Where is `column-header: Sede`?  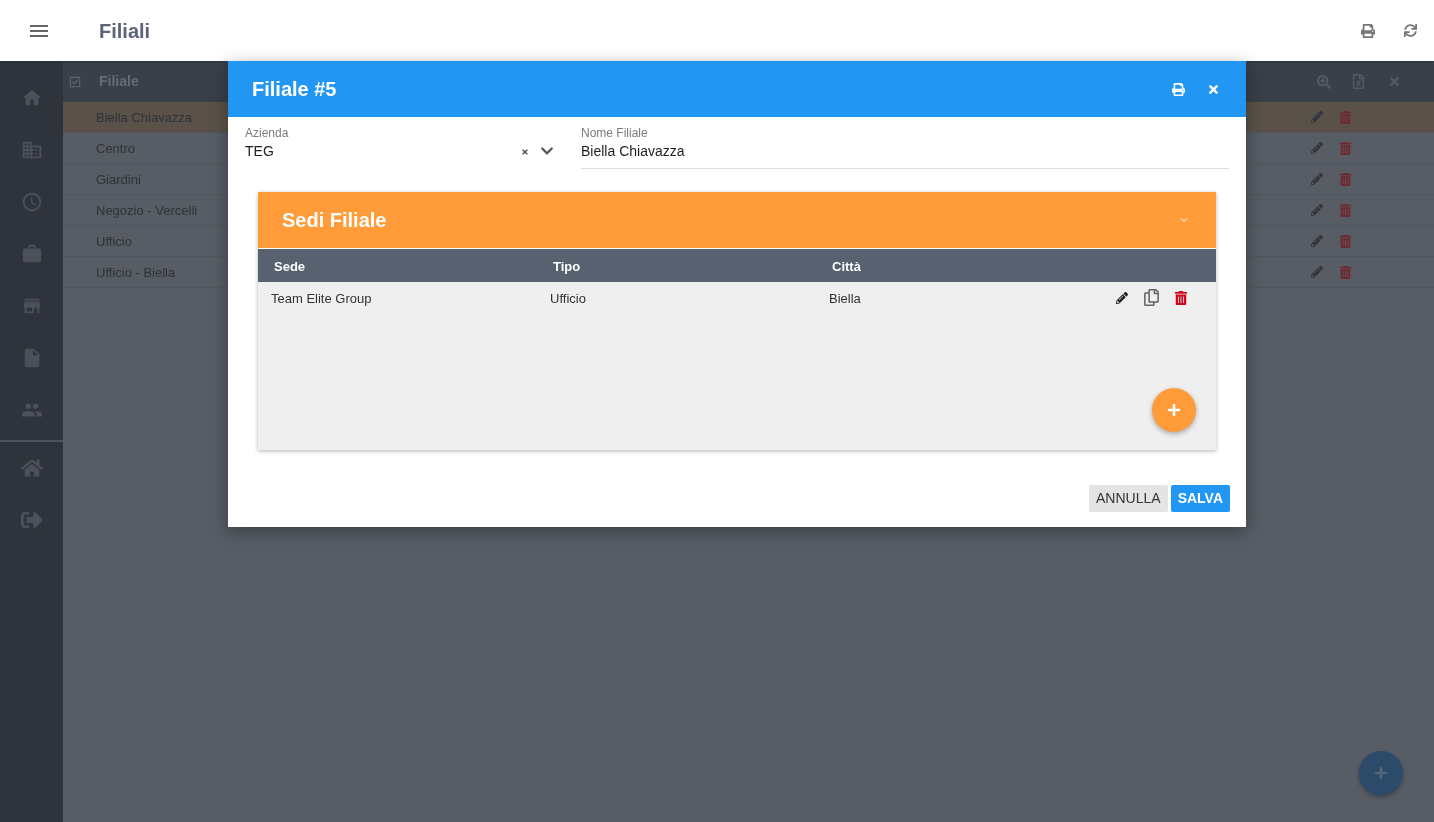 column-header: Sede is located at coordinates (290, 266).